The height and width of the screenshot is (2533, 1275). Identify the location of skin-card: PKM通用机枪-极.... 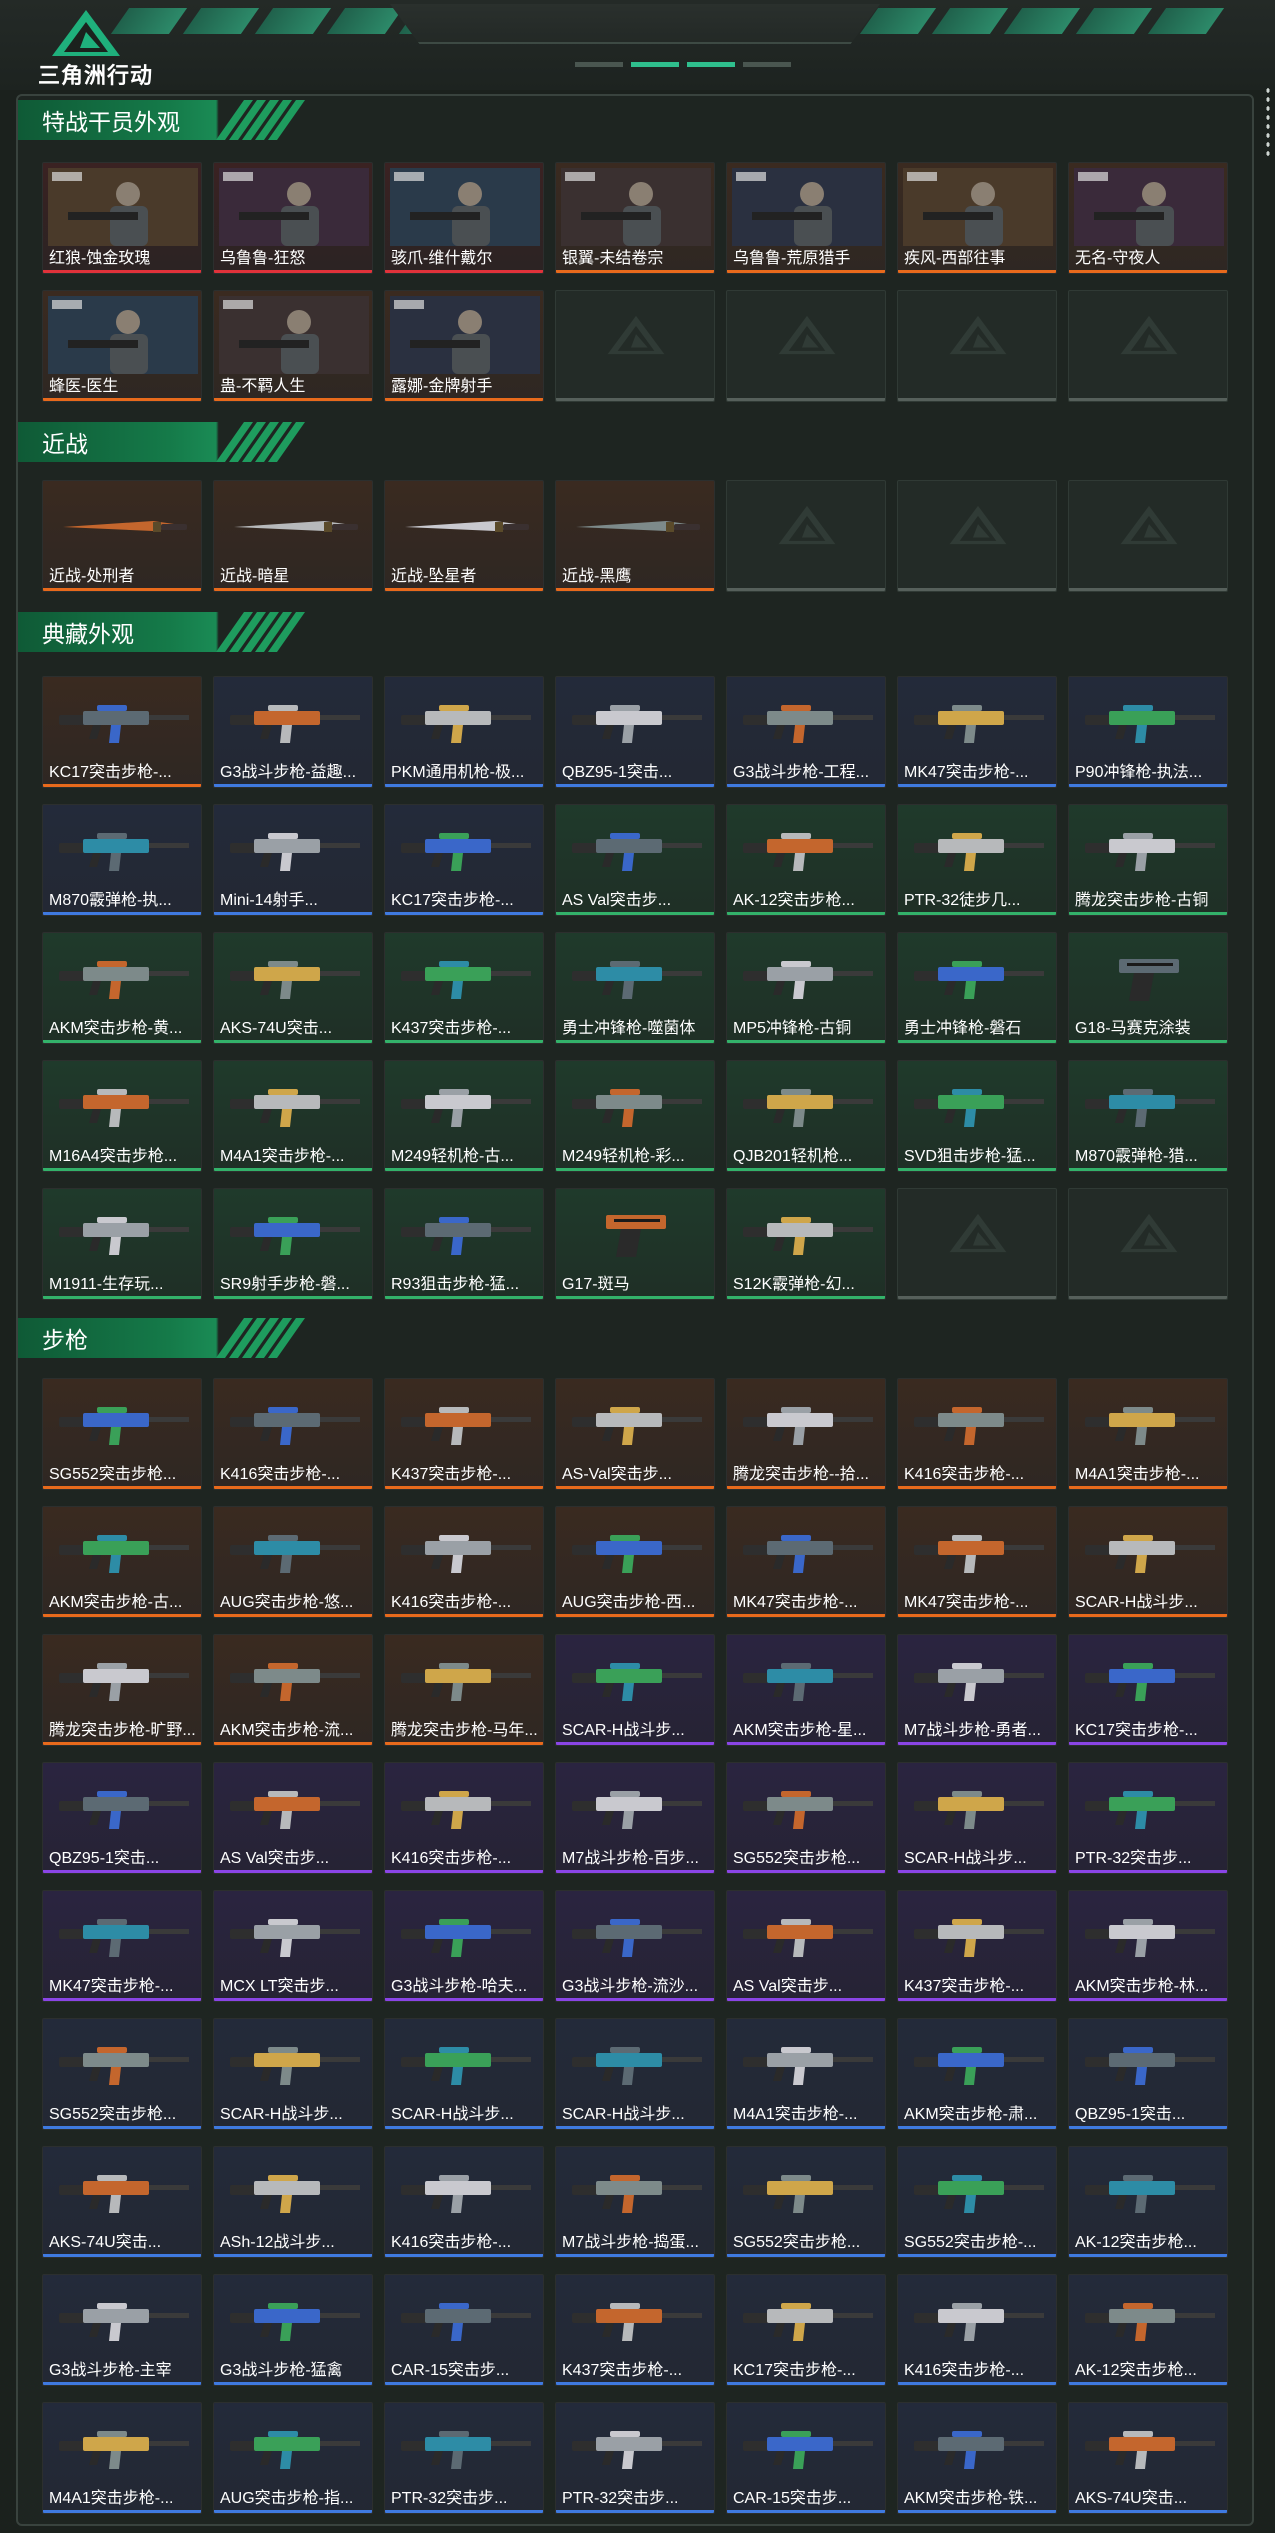
(464, 732).